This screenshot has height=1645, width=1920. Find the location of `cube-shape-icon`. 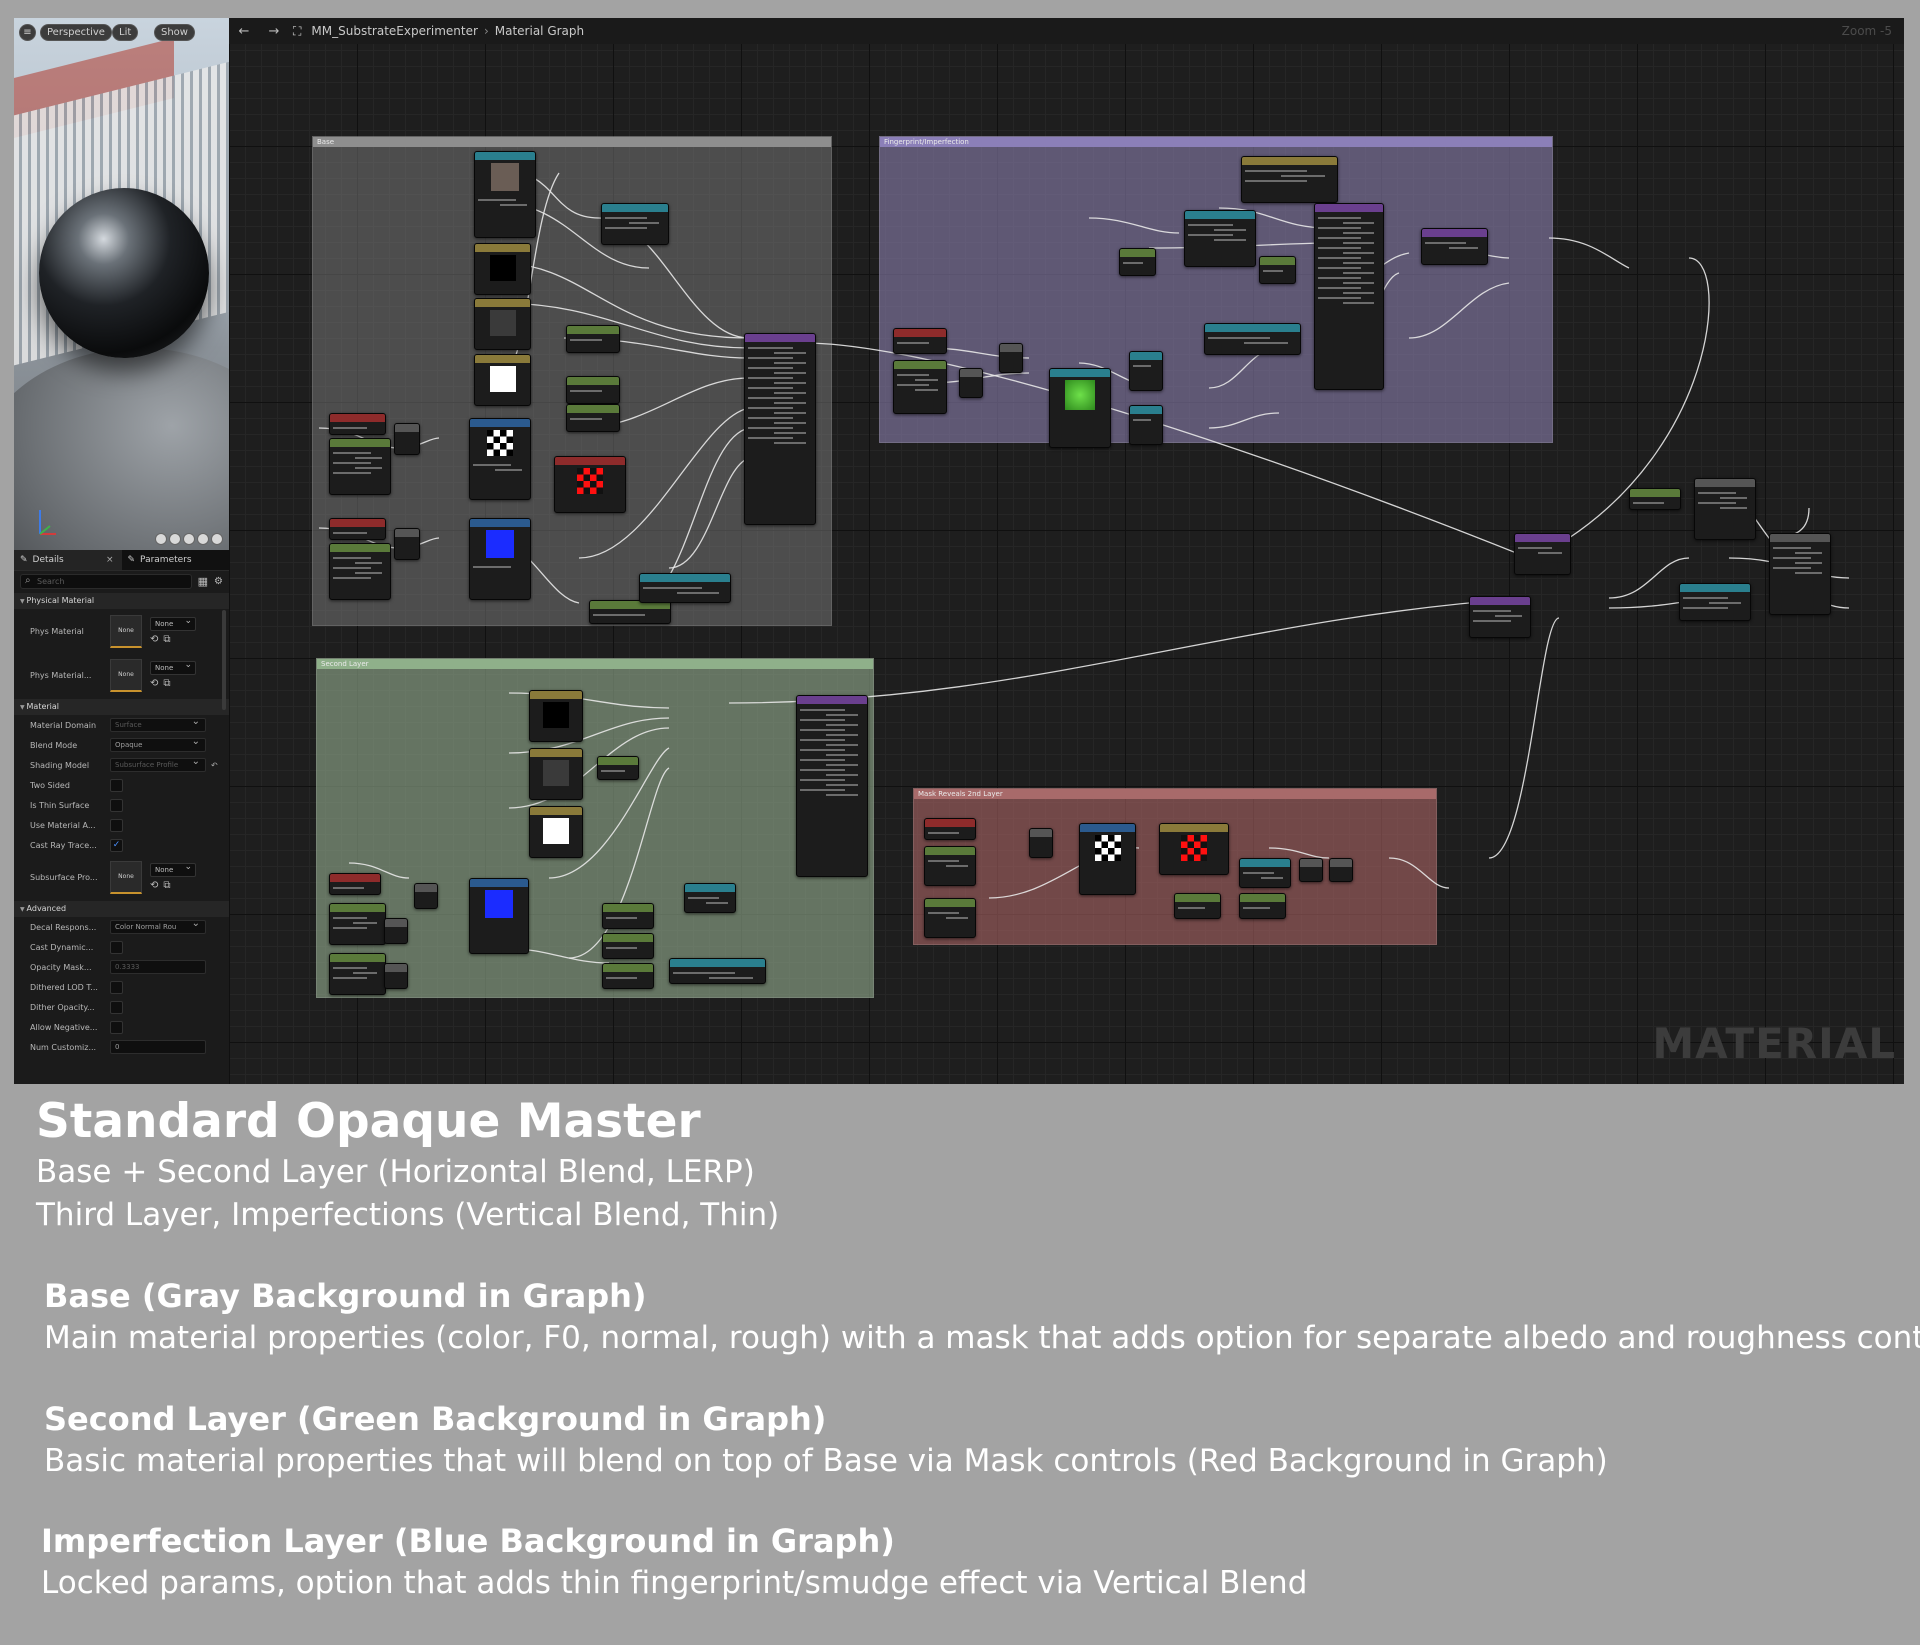

cube-shape-icon is located at coordinates (203, 539).